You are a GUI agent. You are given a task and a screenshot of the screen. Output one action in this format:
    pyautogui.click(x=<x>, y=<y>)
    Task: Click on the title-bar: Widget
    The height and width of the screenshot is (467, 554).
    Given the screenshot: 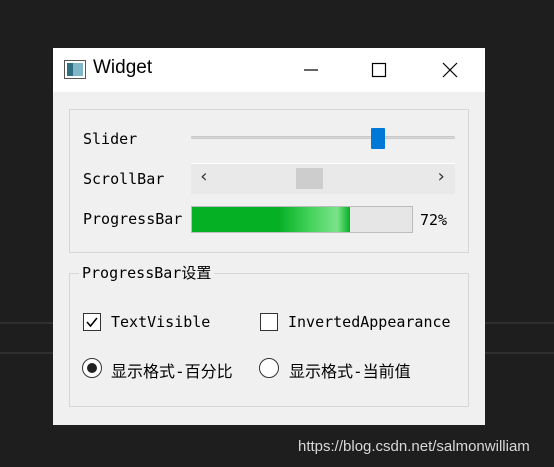 What is the action you would take?
    pyautogui.click(x=269, y=70)
    